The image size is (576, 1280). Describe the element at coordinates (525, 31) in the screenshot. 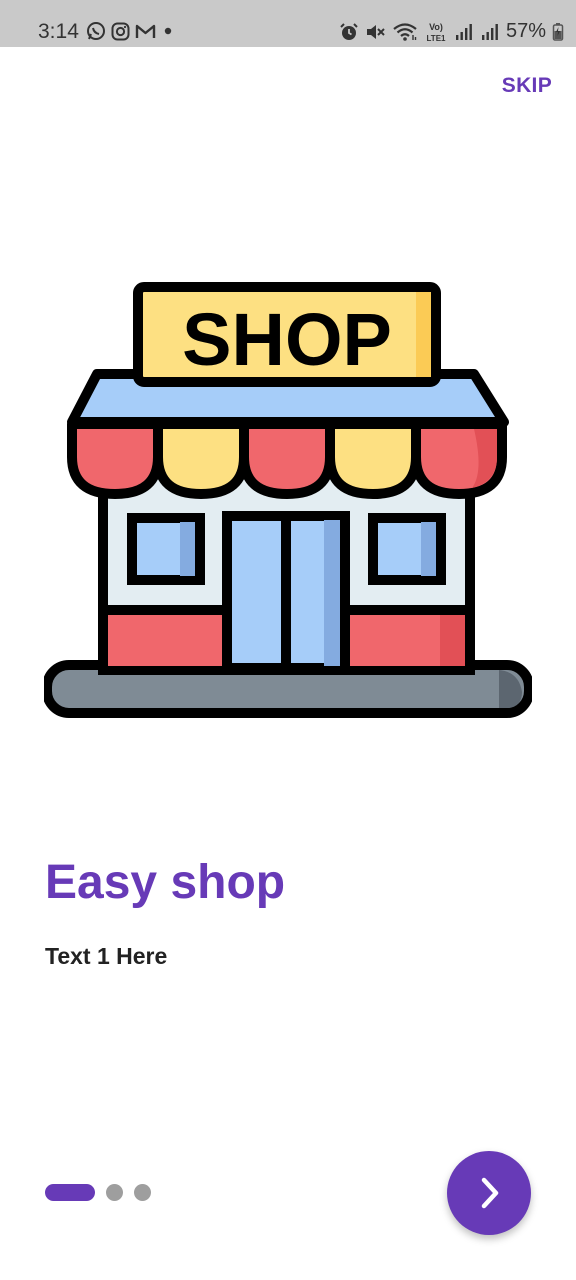

I see `battery-percent: 57%` at that location.